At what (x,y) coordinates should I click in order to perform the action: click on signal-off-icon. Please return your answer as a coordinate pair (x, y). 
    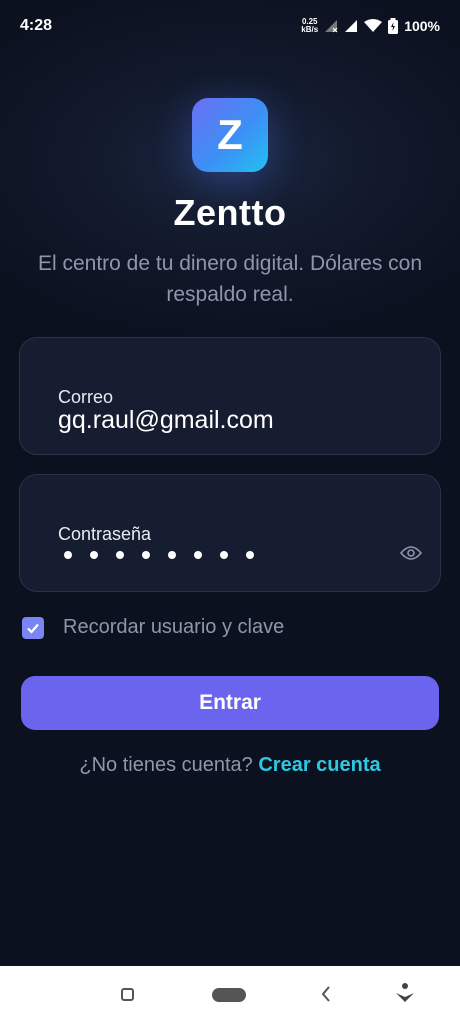
    Looking at the image, I should click on (331, 26).